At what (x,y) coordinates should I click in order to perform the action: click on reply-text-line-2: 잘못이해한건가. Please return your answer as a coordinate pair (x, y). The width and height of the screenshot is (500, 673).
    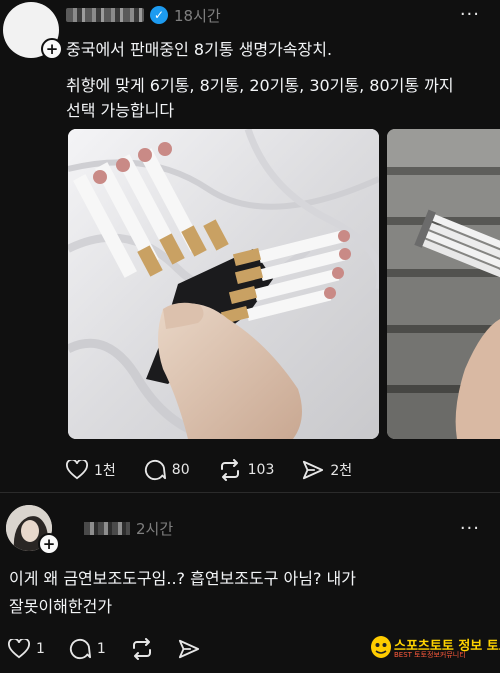
    Looking at the image, I should click on (61, 606).